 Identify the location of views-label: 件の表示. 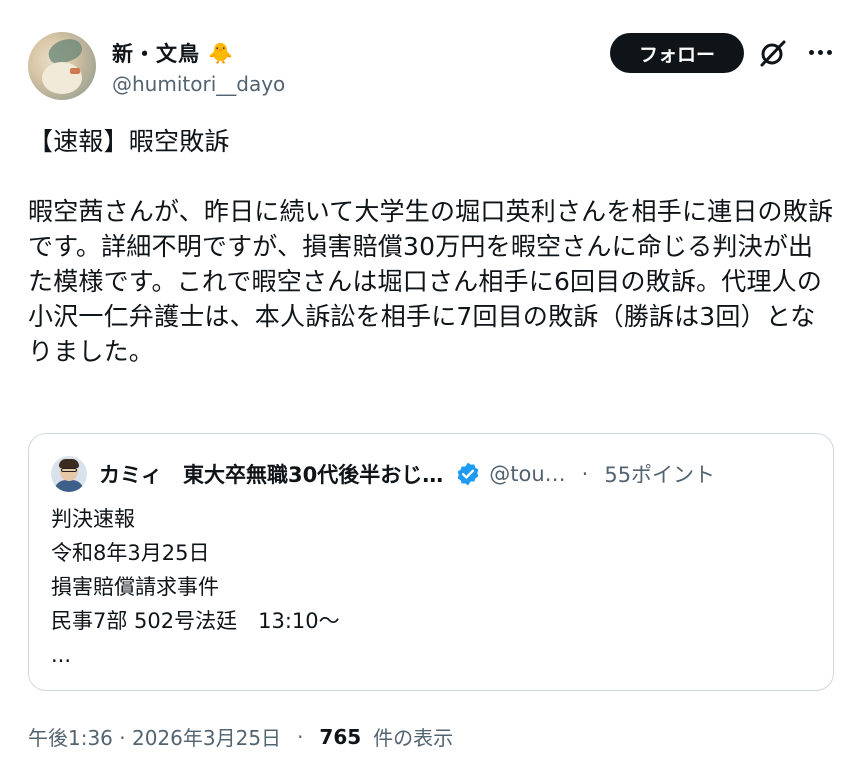
(413, 738).